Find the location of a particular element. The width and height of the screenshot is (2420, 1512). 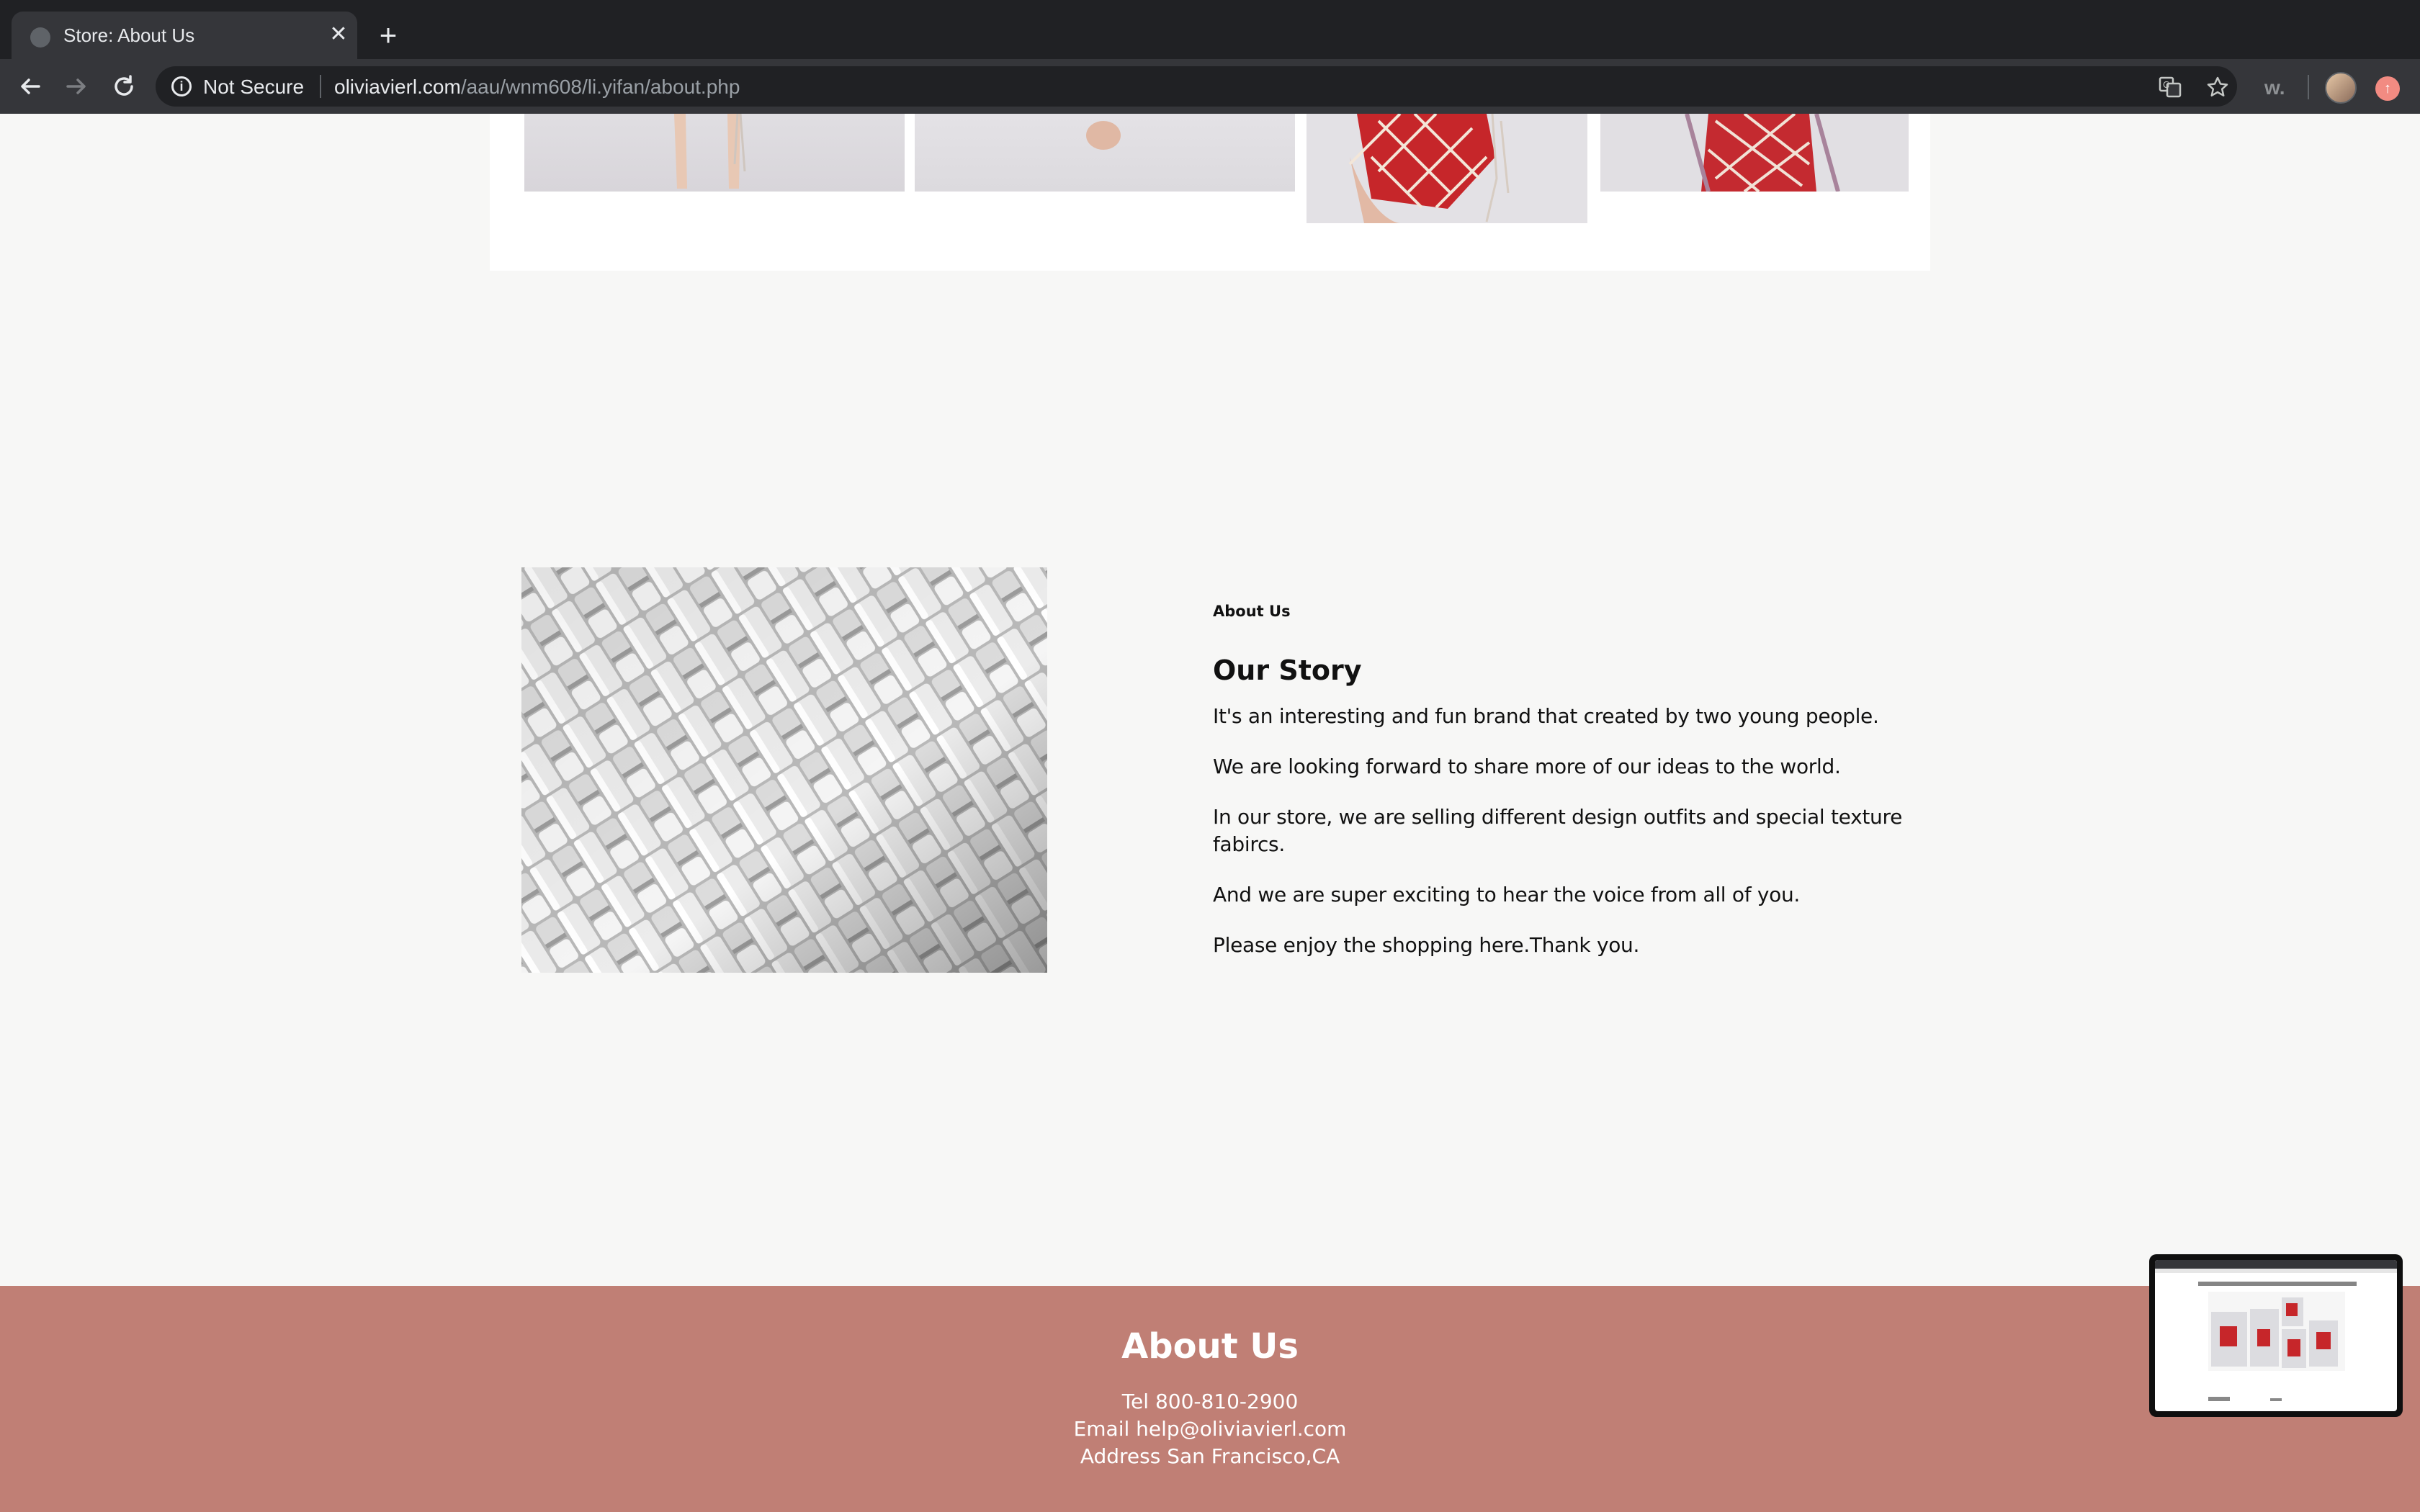

back-arrow-icon is located at coordinates (30, 86).